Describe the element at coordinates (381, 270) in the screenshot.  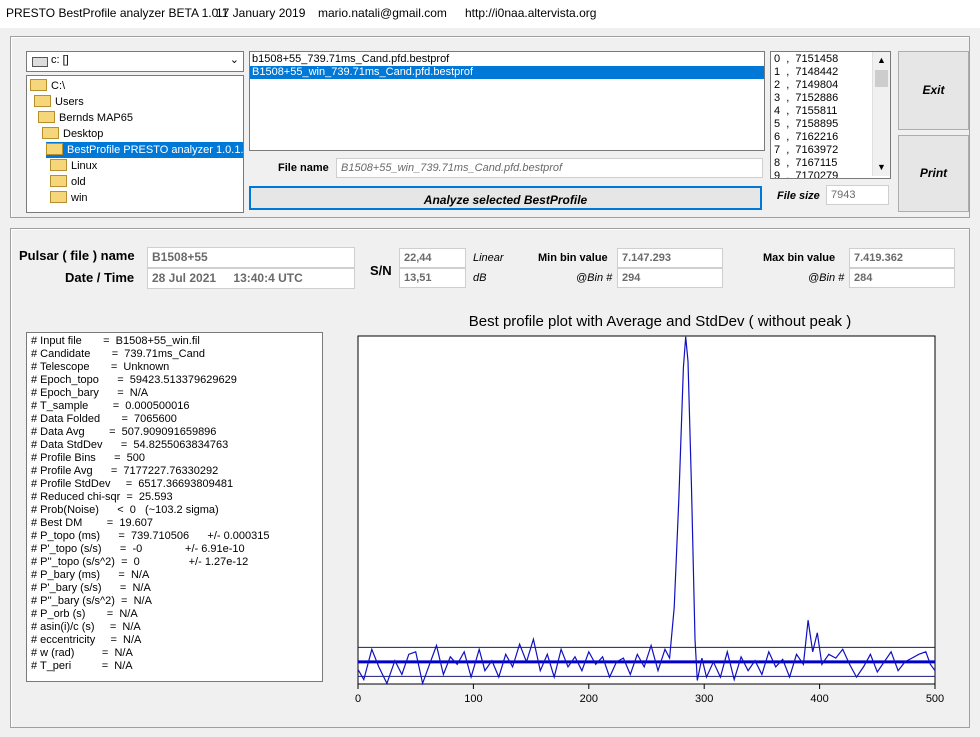
I see `sn-label: S/N` at that location.